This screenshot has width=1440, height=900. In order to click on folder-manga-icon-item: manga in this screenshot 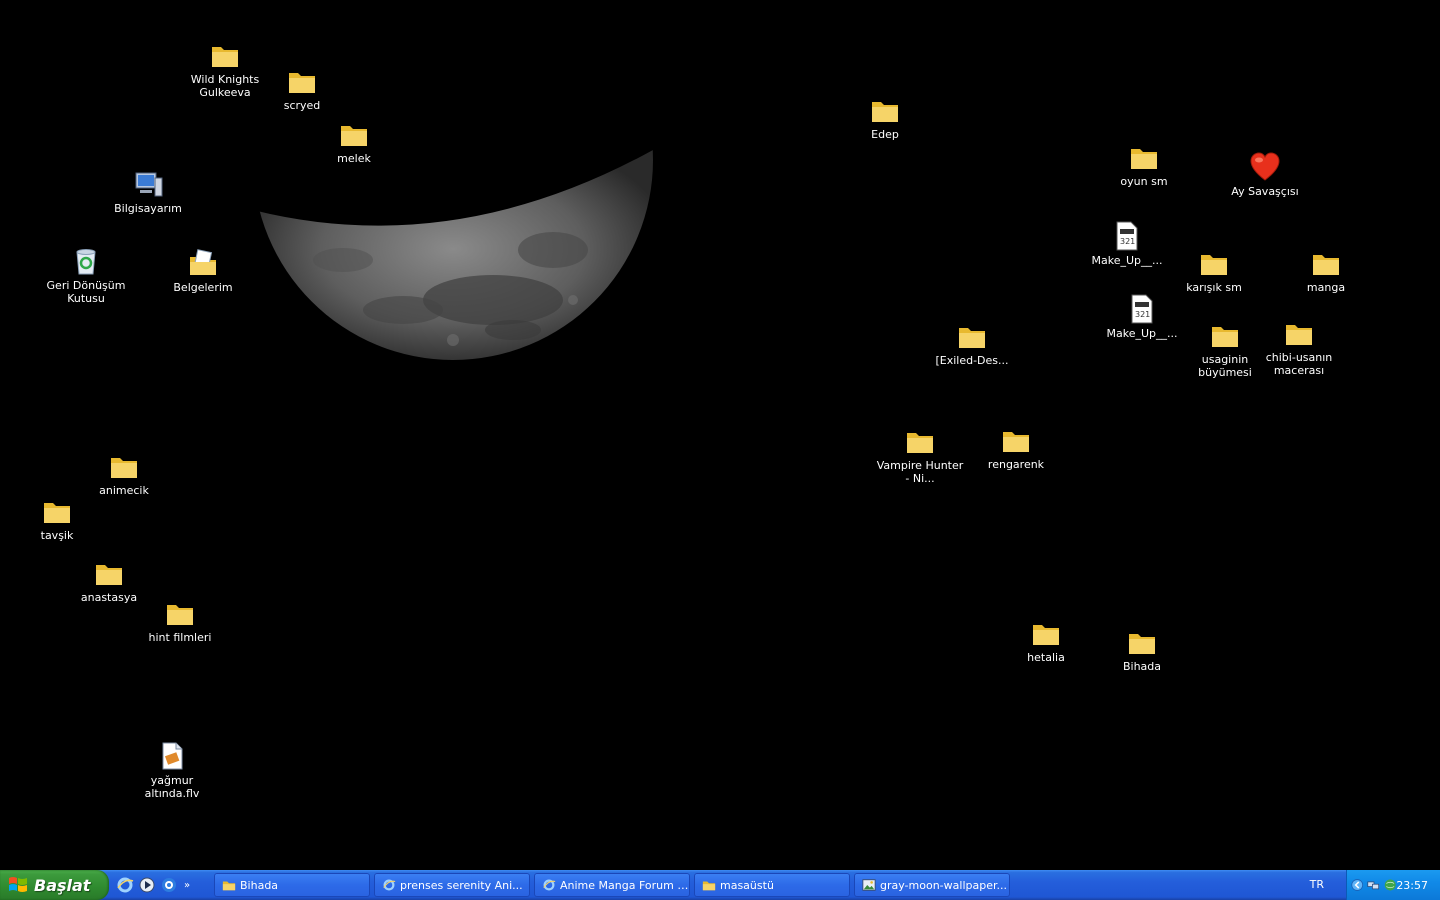, I will do `click(1326, 270)`.